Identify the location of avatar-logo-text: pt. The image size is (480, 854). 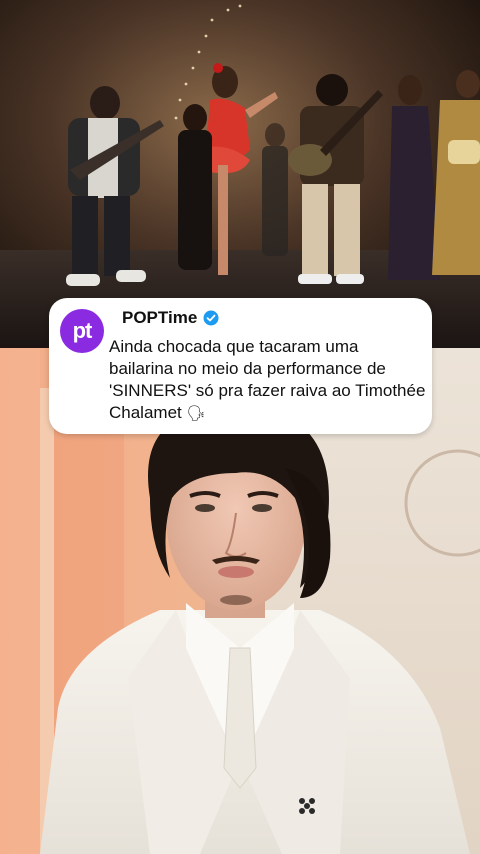
(82, 330).